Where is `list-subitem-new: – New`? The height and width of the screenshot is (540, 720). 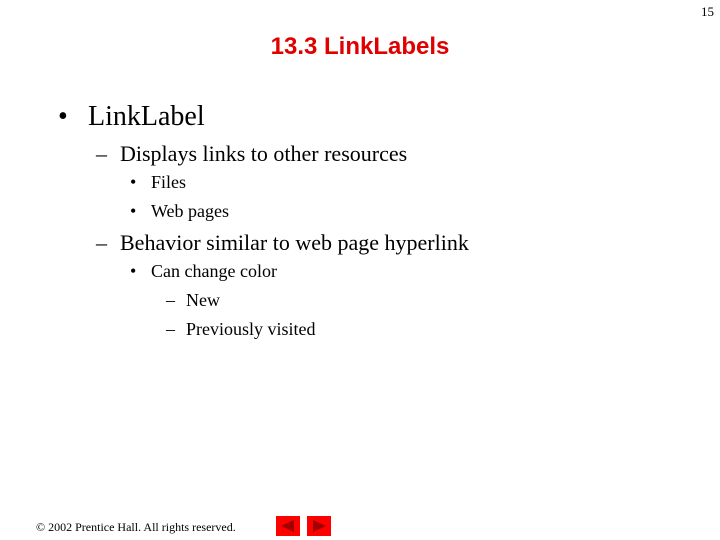
list-subitem-new: – New is located at coordinates (193, 300).